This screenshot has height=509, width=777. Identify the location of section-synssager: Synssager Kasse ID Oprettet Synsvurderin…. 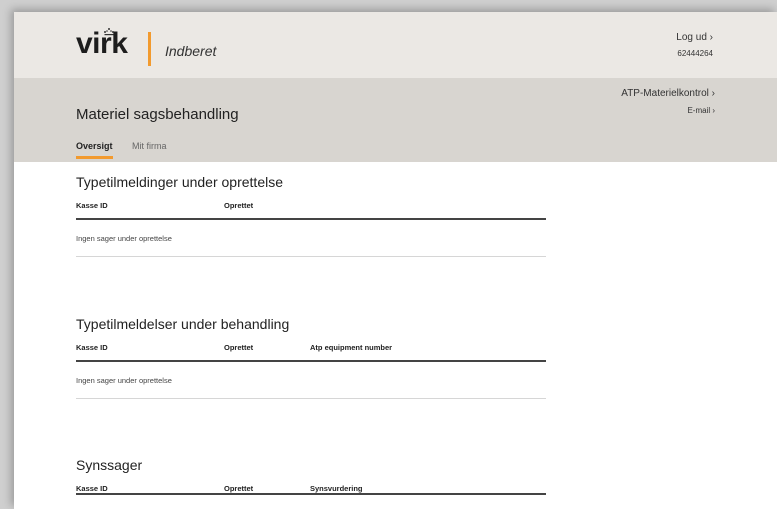
(311, 483).